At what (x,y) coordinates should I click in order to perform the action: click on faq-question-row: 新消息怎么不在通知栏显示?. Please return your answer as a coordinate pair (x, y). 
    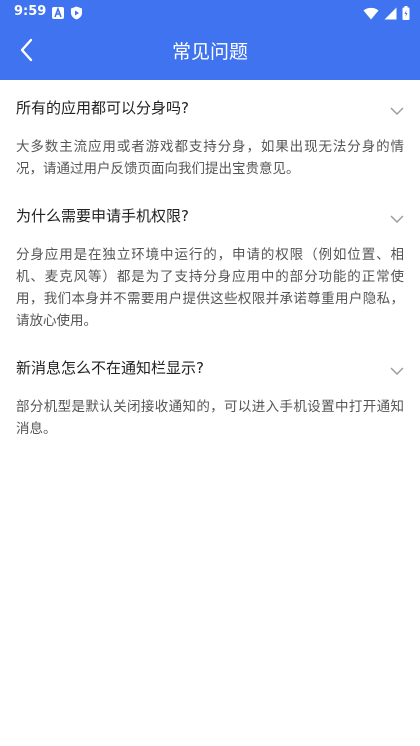
    Looking at the image, I should click on (210, 368).